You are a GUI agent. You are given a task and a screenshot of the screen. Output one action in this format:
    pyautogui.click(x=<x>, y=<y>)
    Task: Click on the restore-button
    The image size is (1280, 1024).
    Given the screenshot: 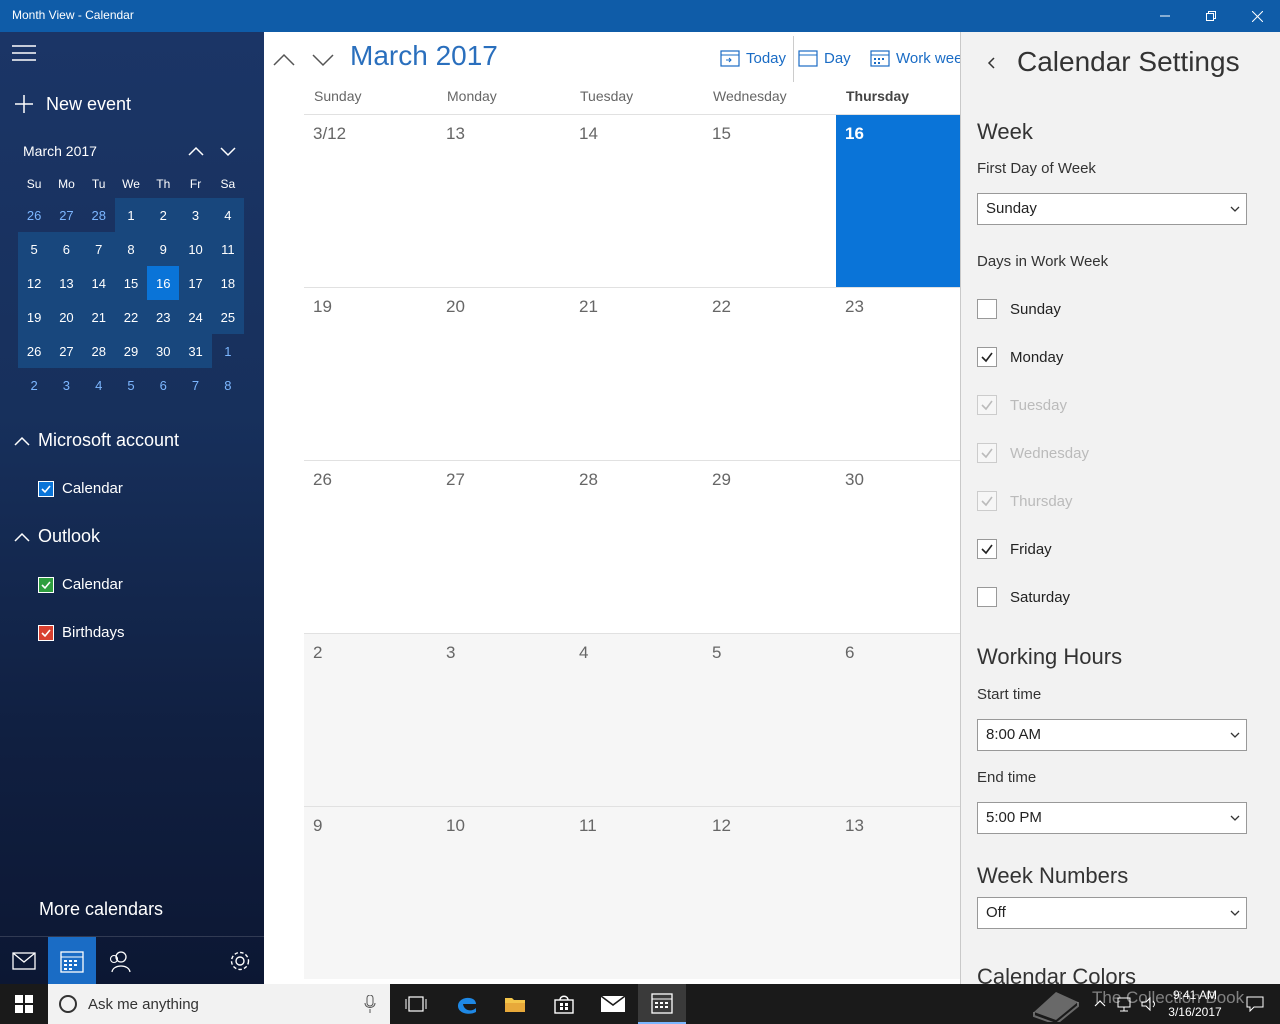 What is the action you would take?
    pyautogui.click(x=1211, y=16)
    